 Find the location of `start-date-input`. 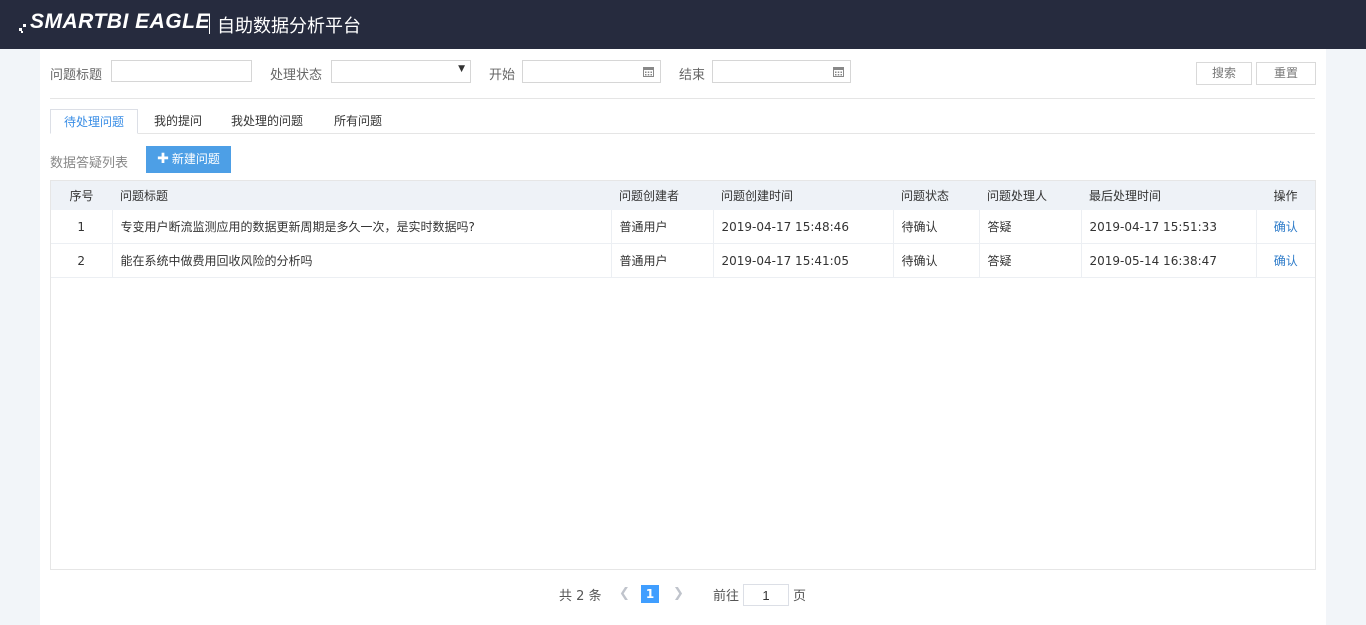

start-date-input is located at coordinates (591, 71).